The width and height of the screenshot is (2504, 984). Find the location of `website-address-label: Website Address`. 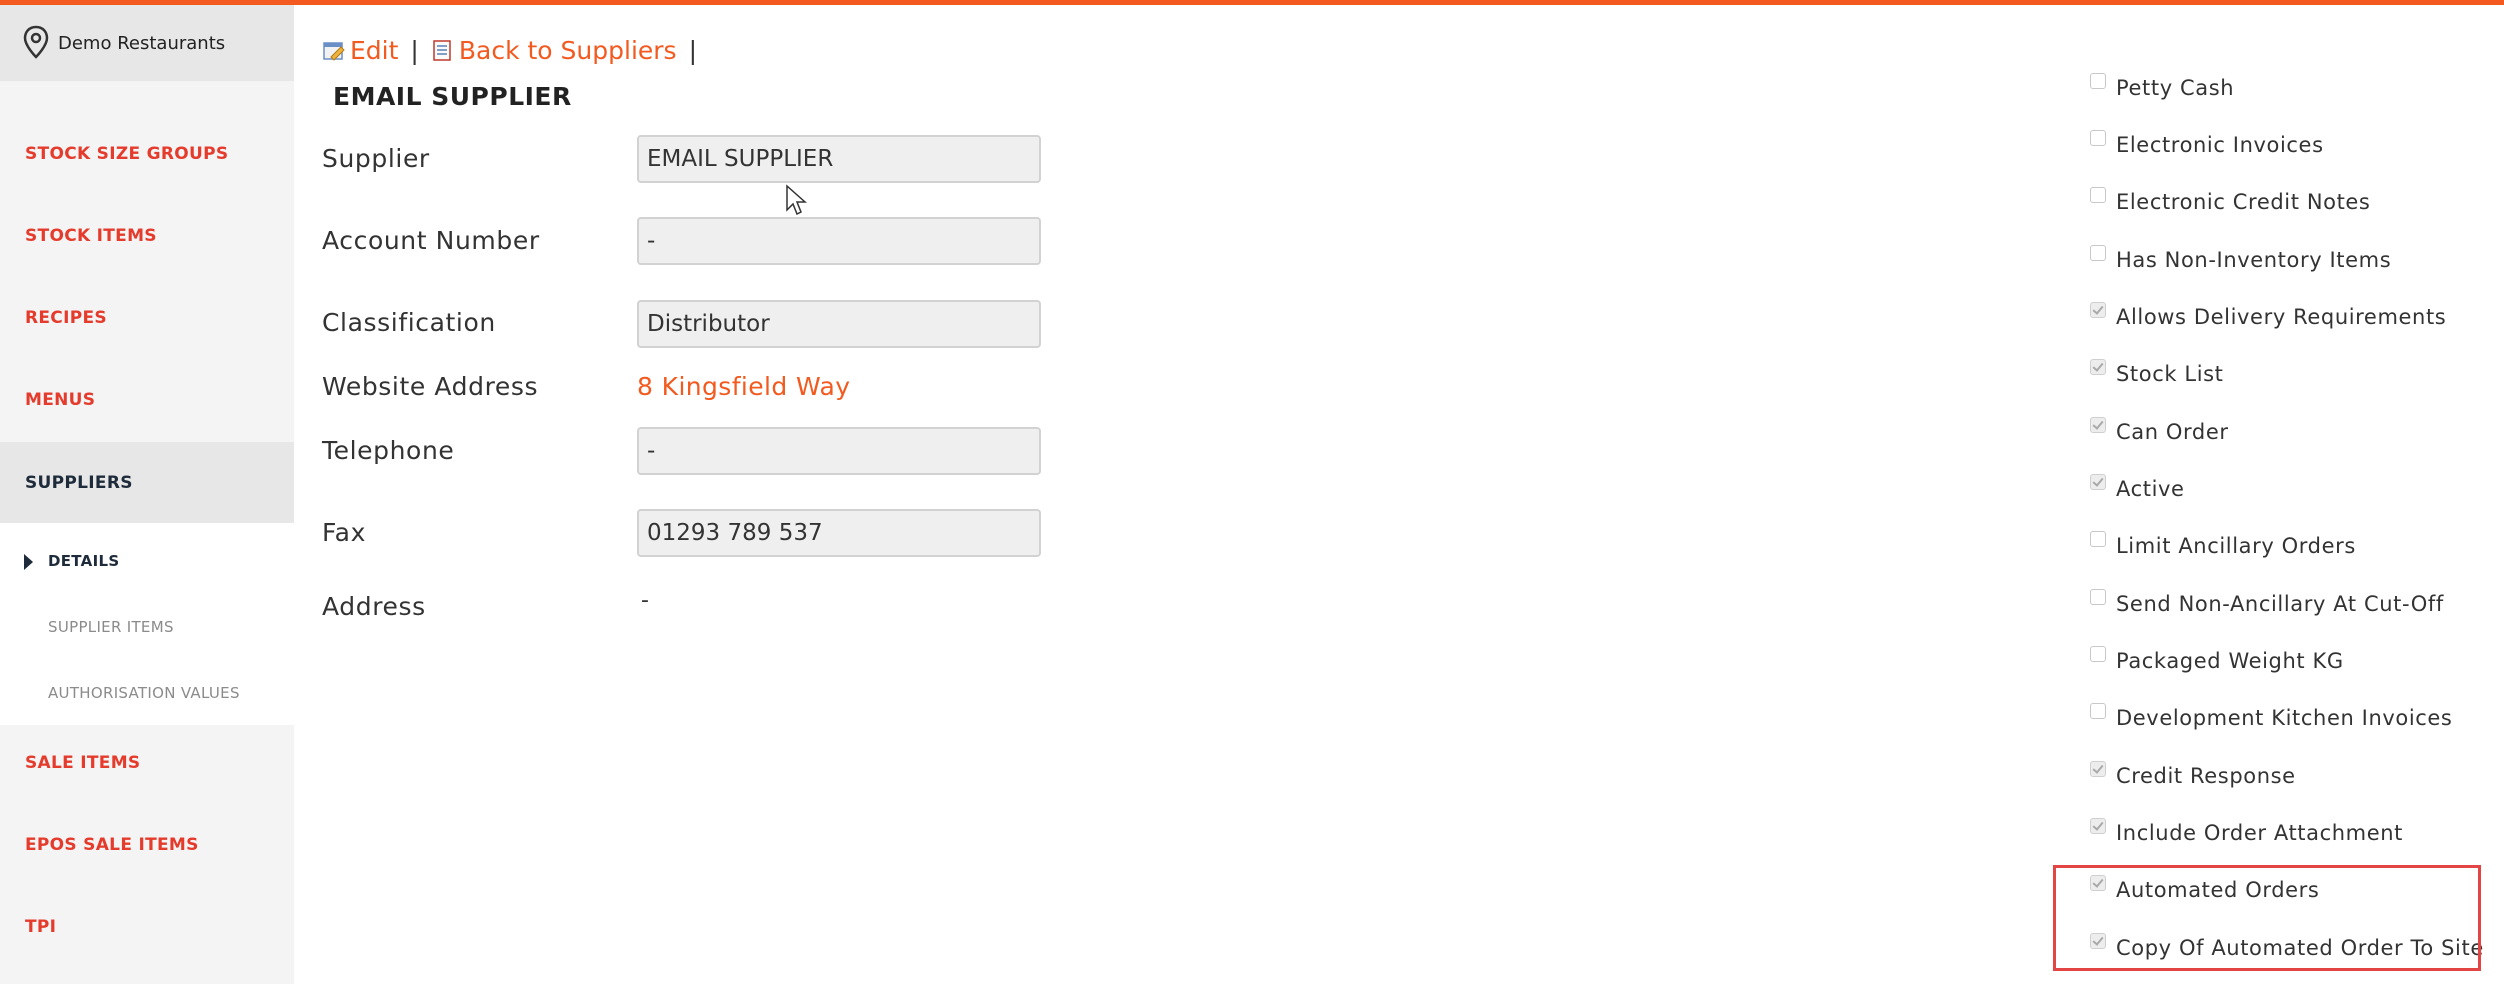

website-address-label: Website Address is located at coordinates (430, 386).